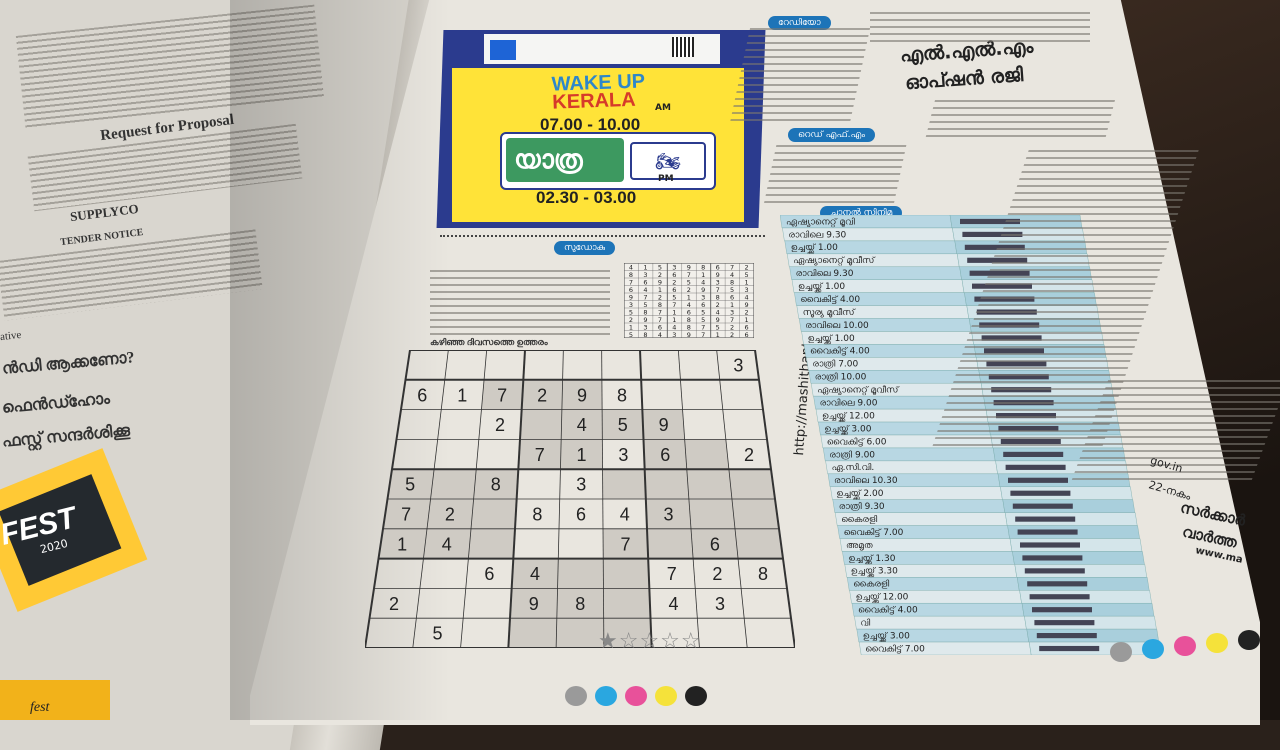 The width and height of the screenshot is (1280, 750). What do you see at coordinates (650, 641) in the screenshot?
I see `difficulty-stars: ★☆☆☆☆` at bounding box center [650, 641].